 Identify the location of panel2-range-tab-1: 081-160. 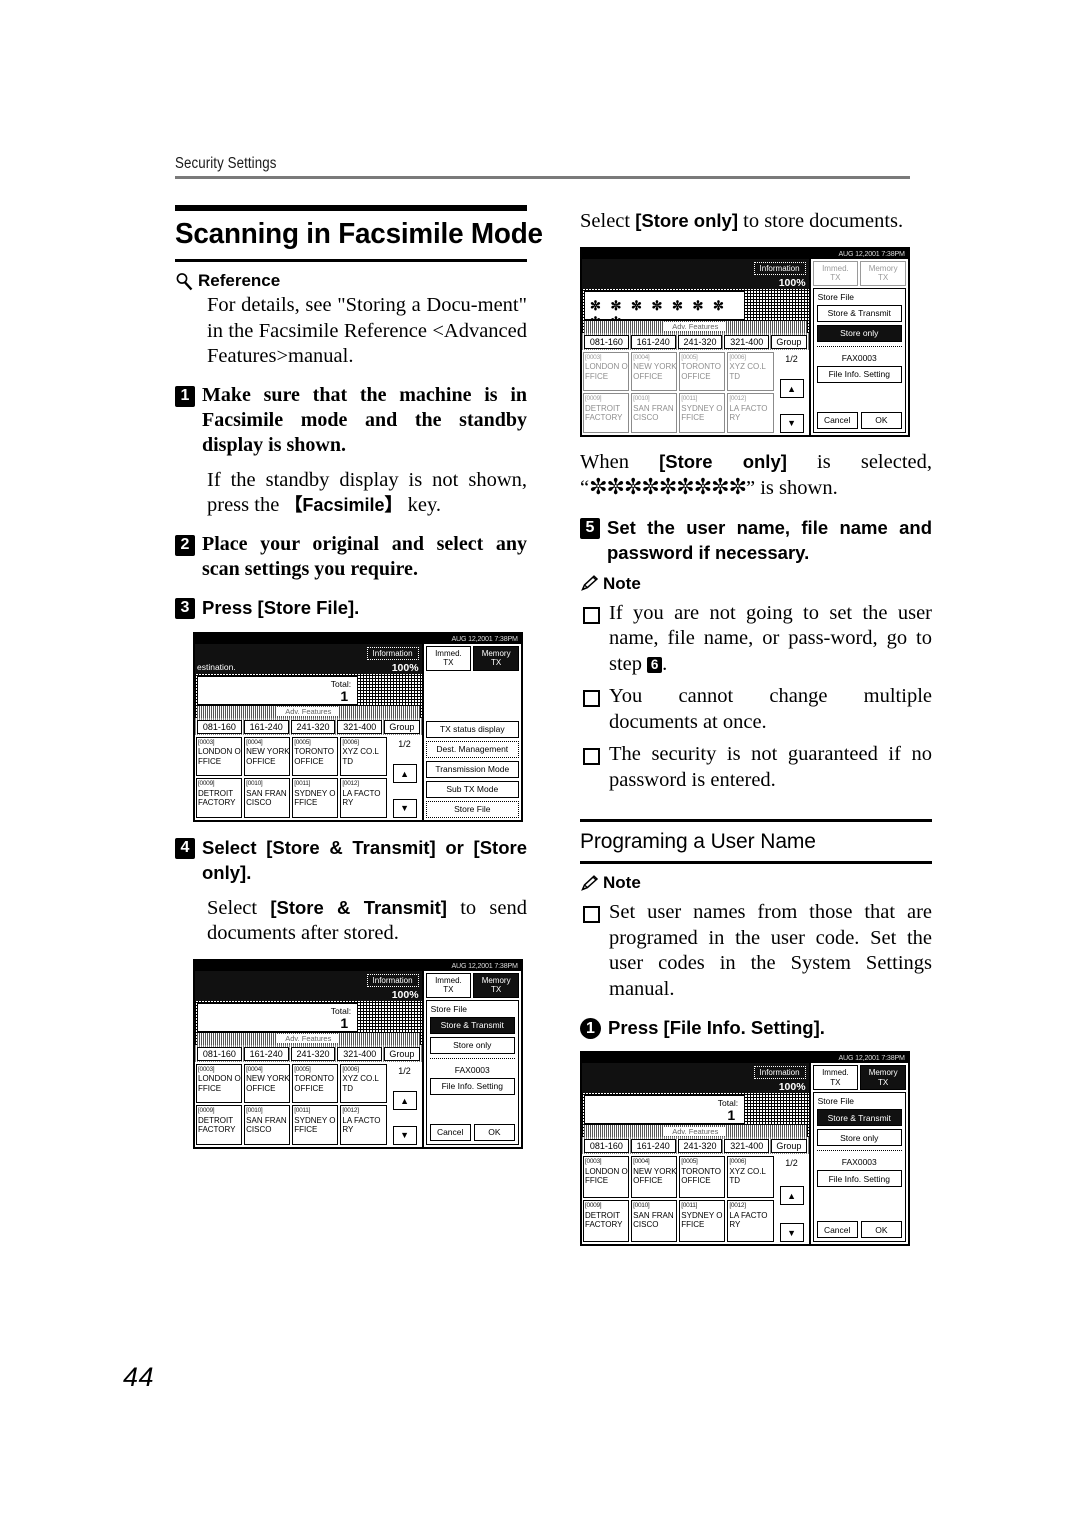
(219, 1053).